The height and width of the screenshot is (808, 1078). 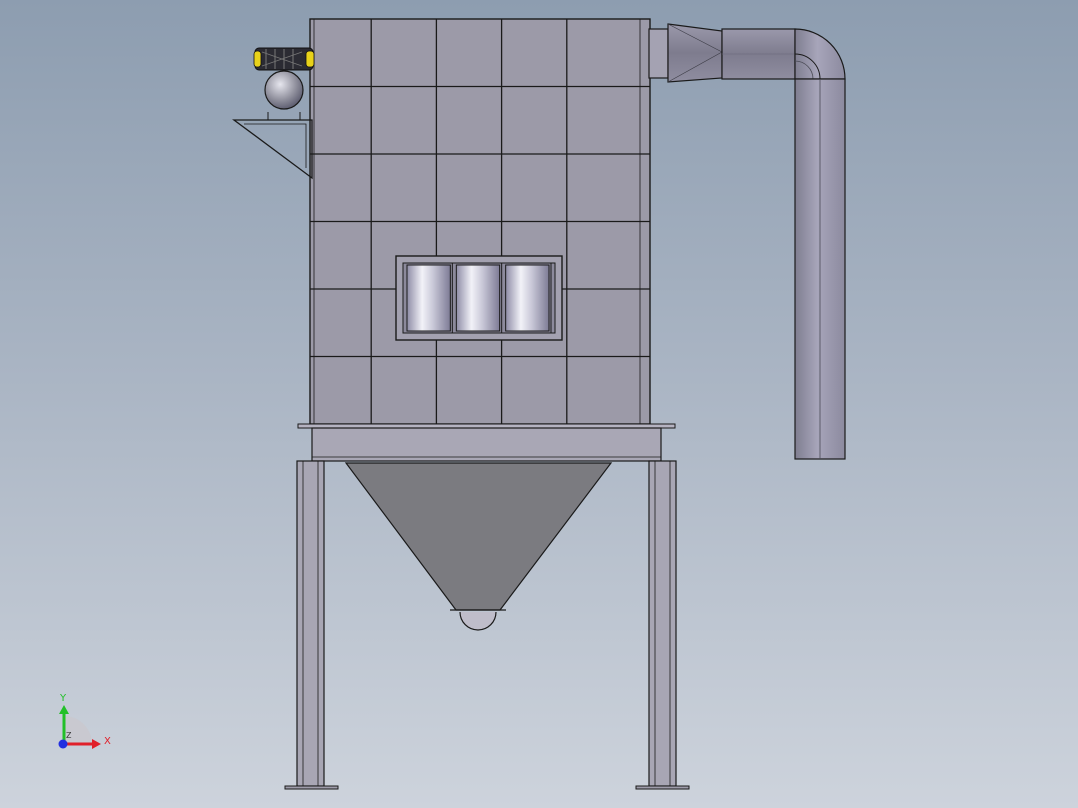 What do you see at coordinates (84, 721) in the screenshot?
I see `coordinate-triad: X Y Z` at bounding box center [84, 721].